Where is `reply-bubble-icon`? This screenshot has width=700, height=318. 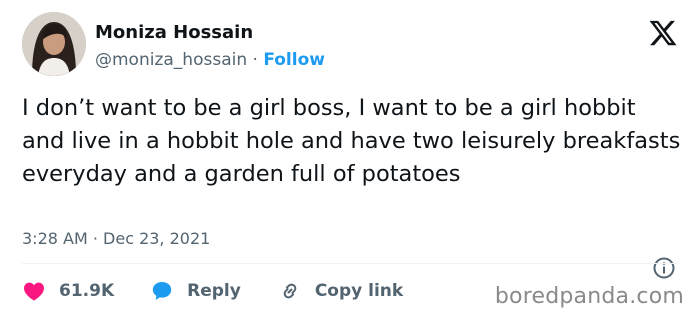
reply-bubble-icon is located at coordinates (162, 291).